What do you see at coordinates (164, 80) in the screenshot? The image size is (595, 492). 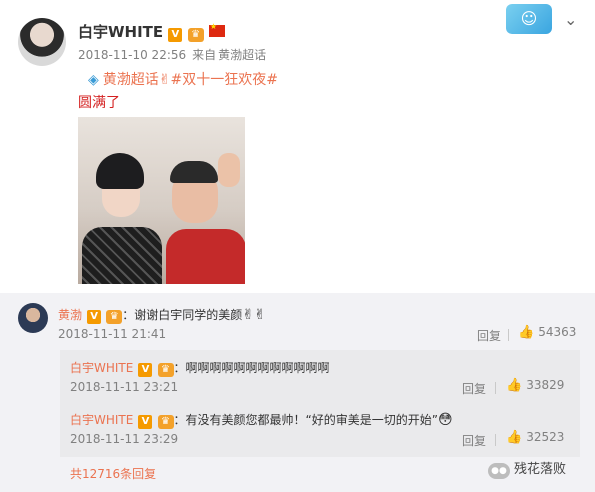 I see `victory-hand-emoji: ✌` at bounding box center [164, 80].